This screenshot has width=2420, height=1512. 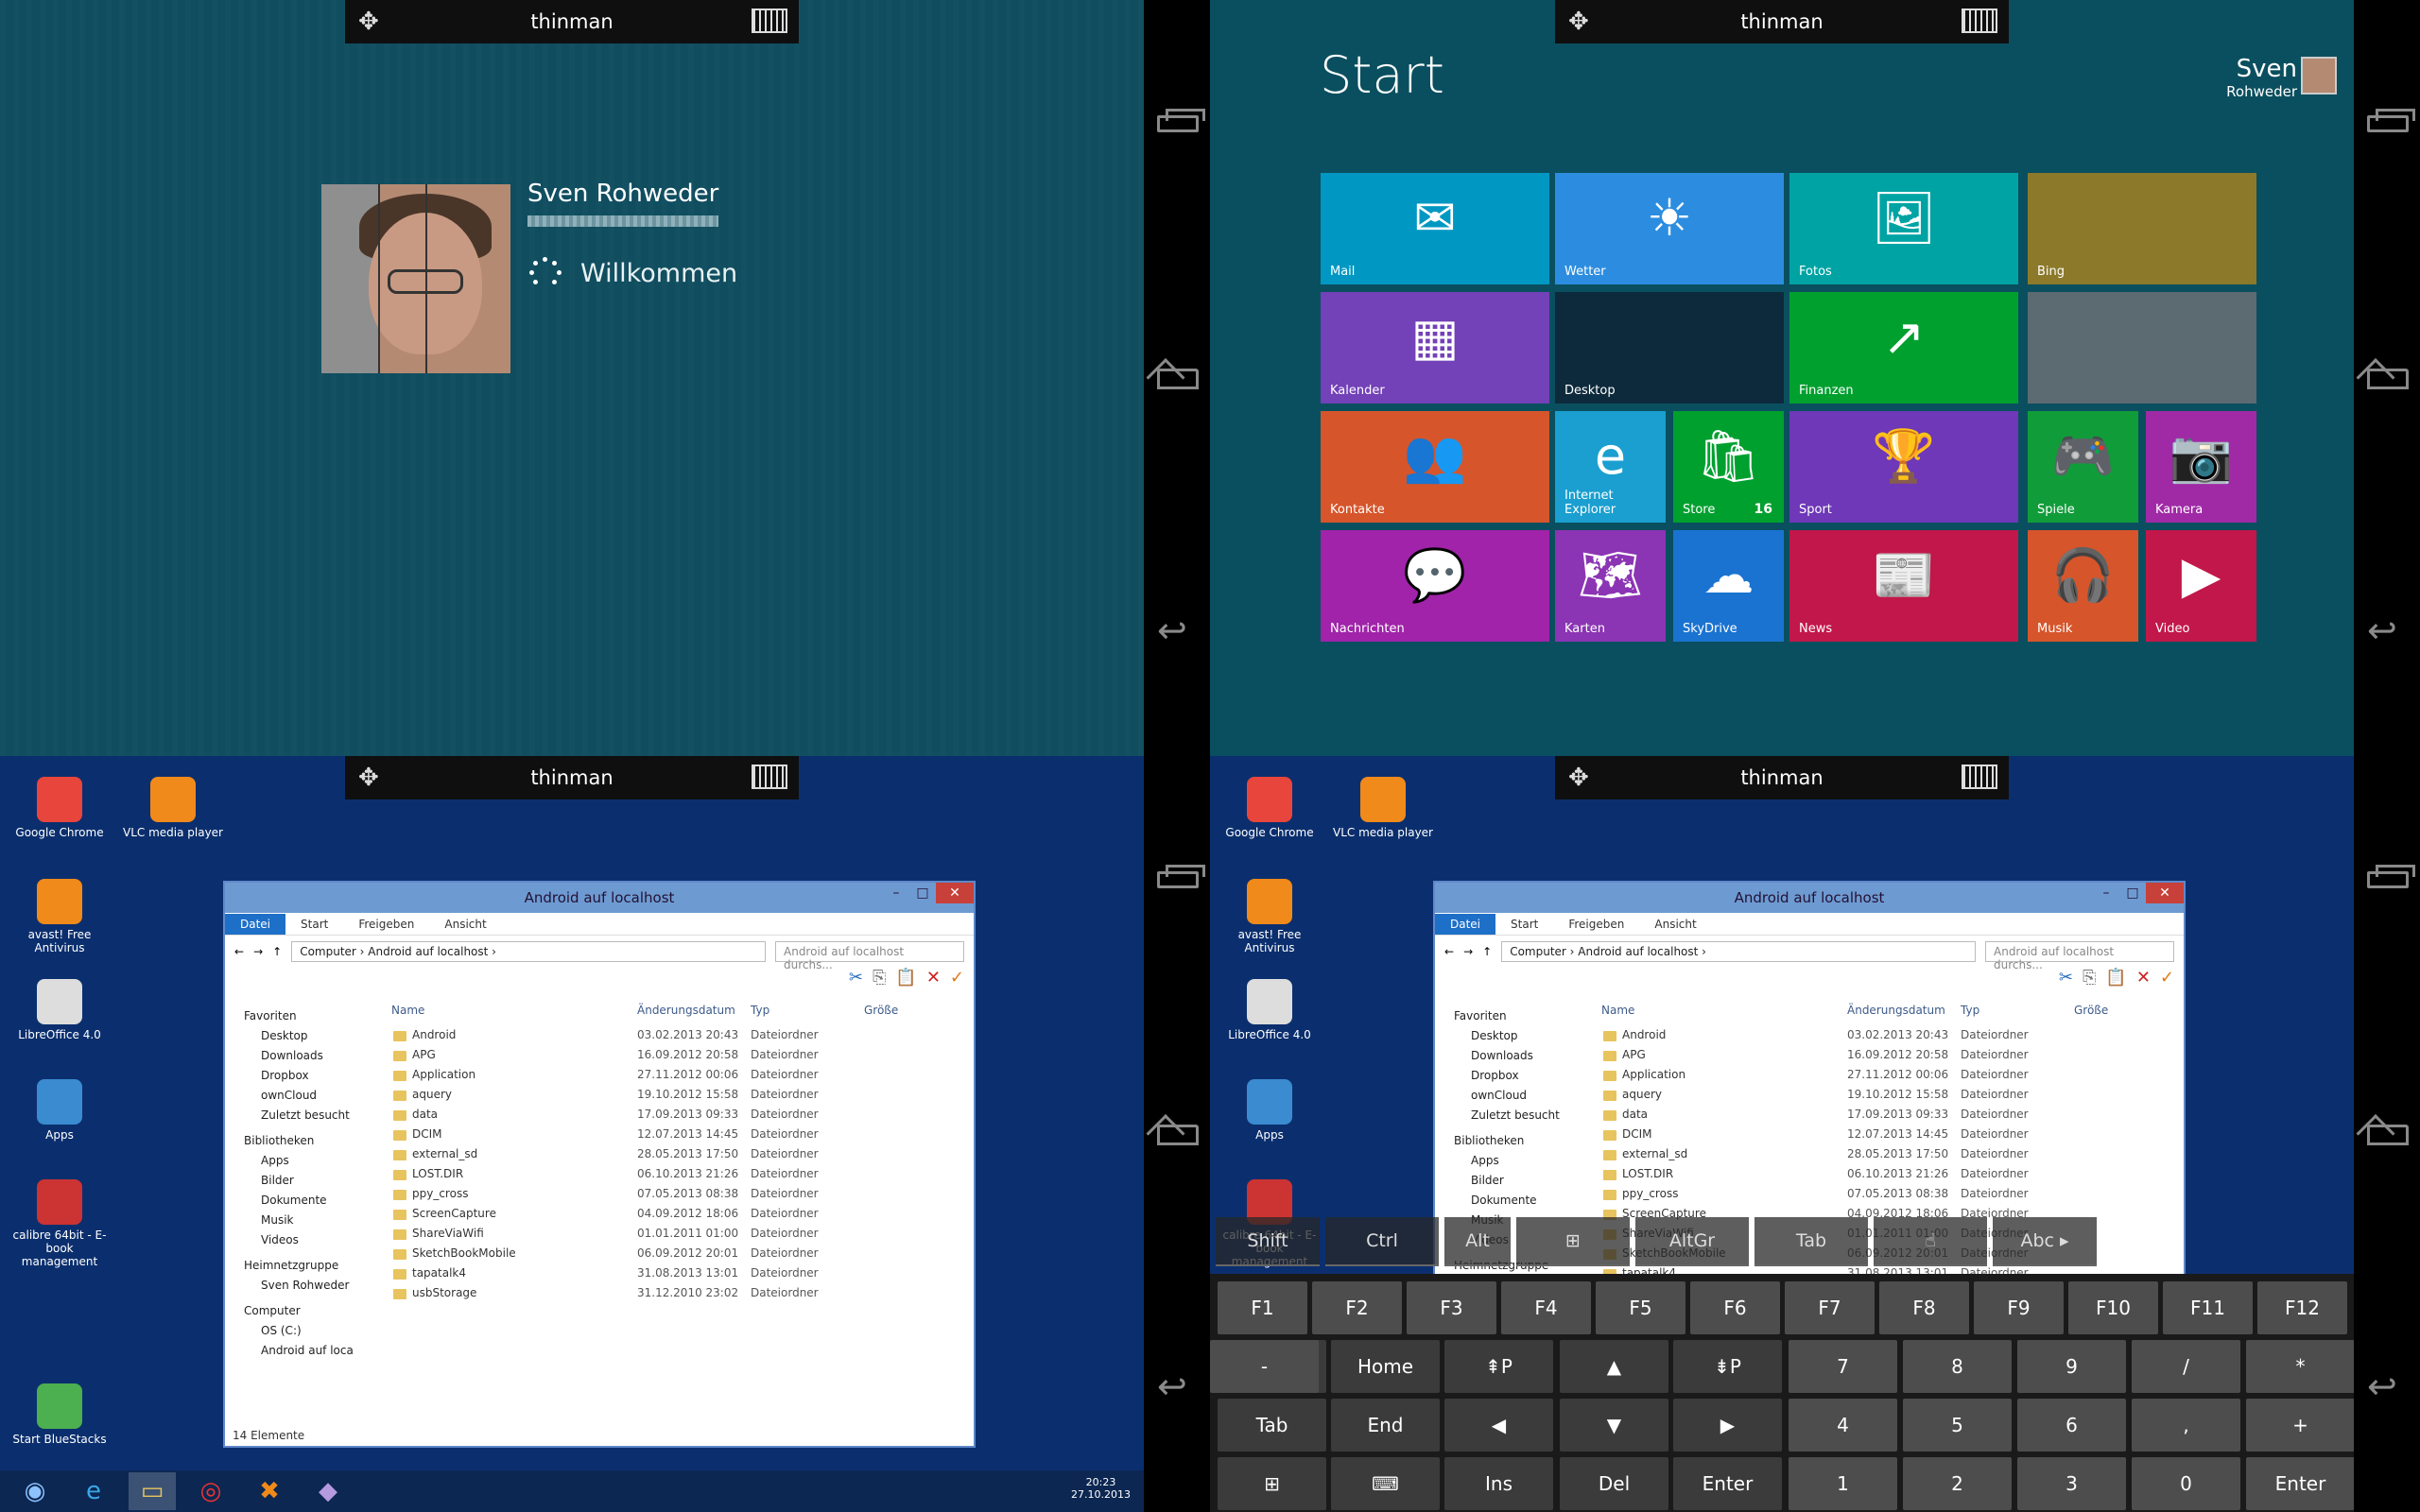 What do you see at coordinates (1885, 1114) in the screenshot?
I see `table-row: data 17.09.2013 09:33 Dateiordner` at bounding box center [1885, 1114].